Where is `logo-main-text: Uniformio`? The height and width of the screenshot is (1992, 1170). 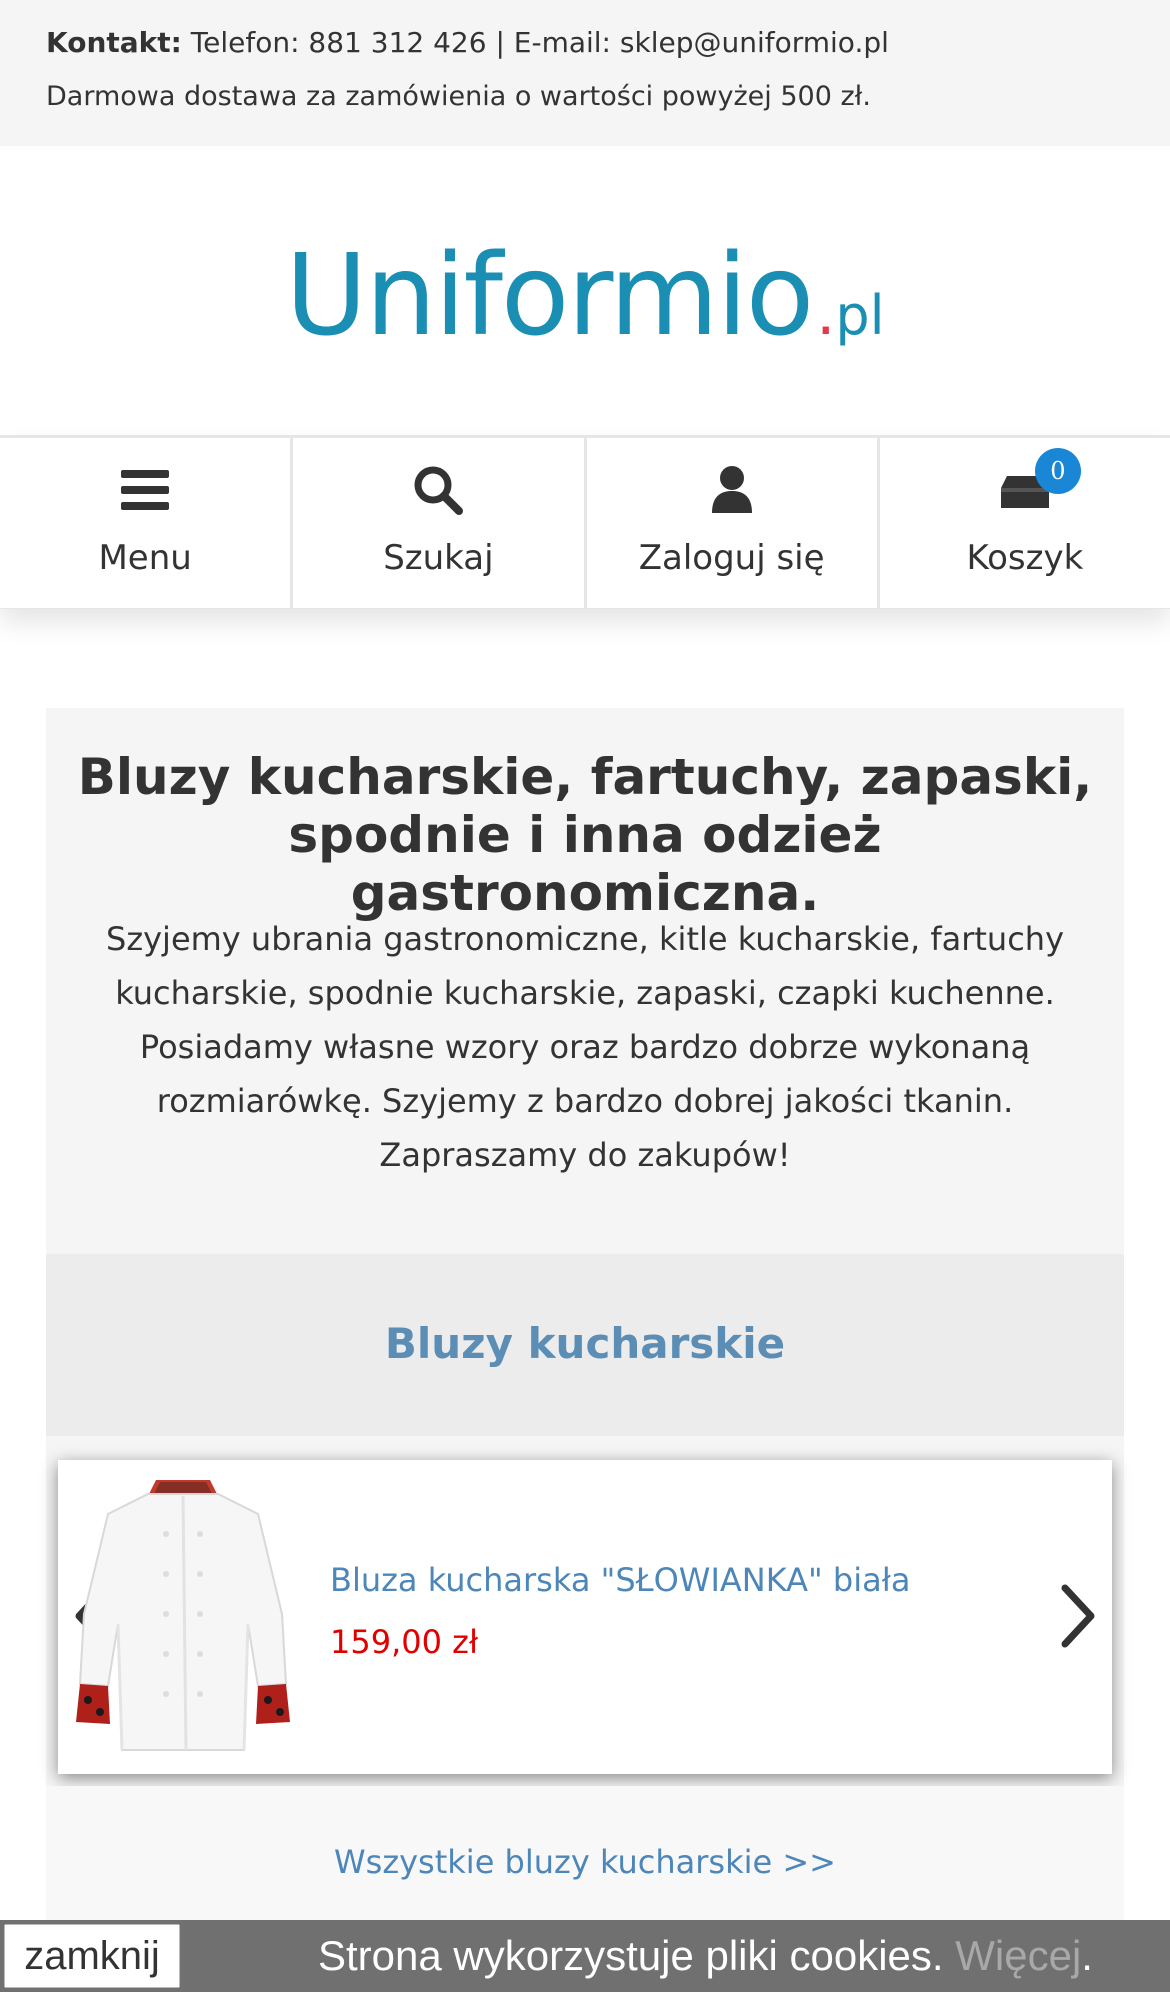 logo-main-text: Uniformio is located at coordinates (549, 296).